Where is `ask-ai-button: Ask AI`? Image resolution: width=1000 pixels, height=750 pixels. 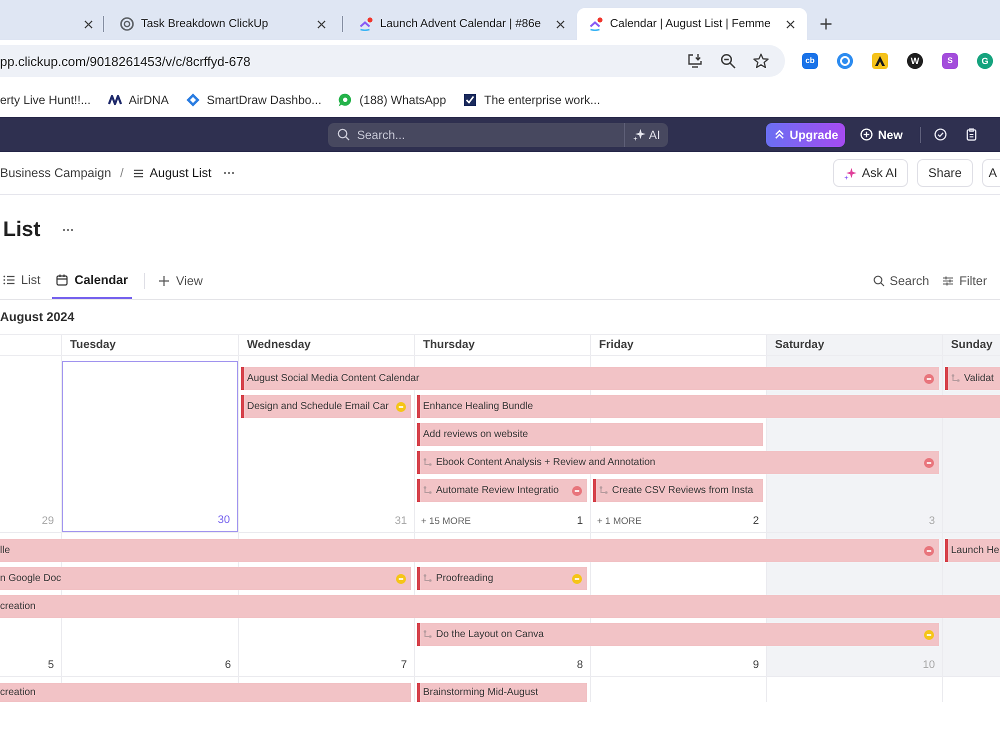
ask-ai-button: Ask AI is located at coordinates (870, 173).